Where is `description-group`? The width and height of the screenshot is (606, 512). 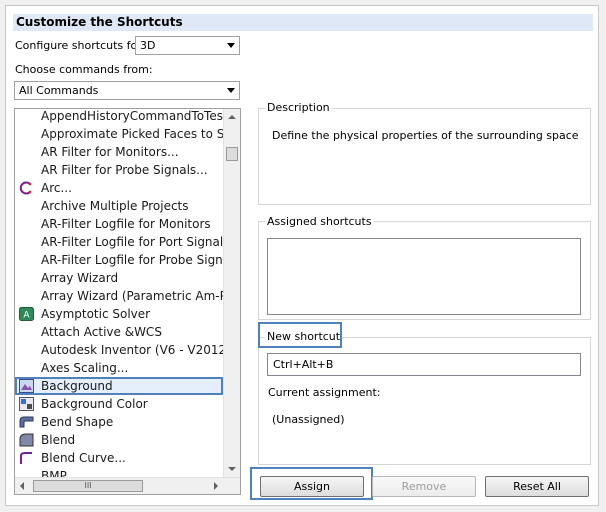 description-group is located at coordinates (424, 156).